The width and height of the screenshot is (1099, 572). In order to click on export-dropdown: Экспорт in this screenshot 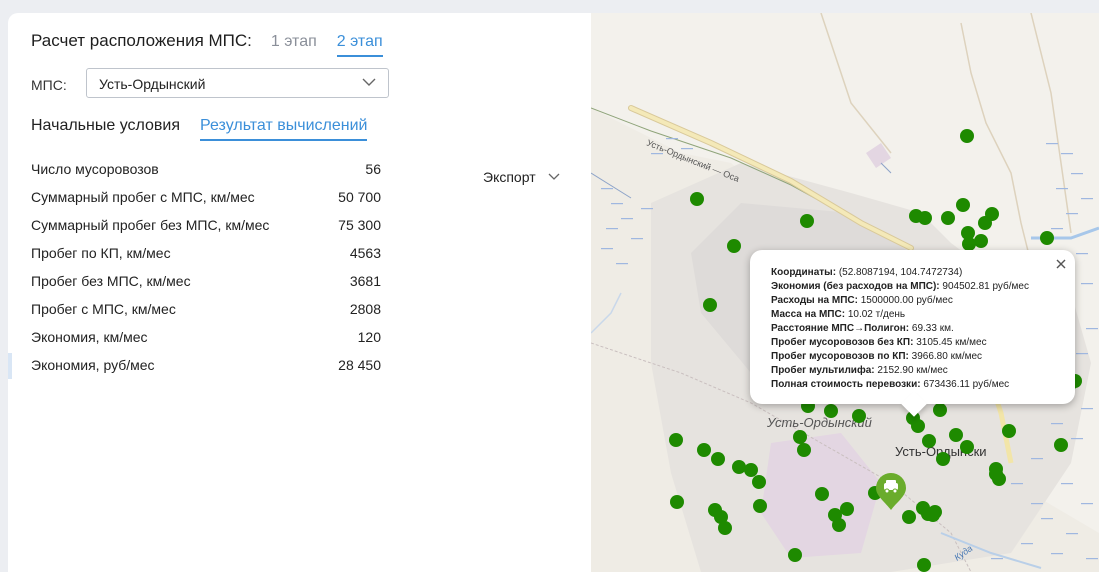, I will do `click(521, 177)`.